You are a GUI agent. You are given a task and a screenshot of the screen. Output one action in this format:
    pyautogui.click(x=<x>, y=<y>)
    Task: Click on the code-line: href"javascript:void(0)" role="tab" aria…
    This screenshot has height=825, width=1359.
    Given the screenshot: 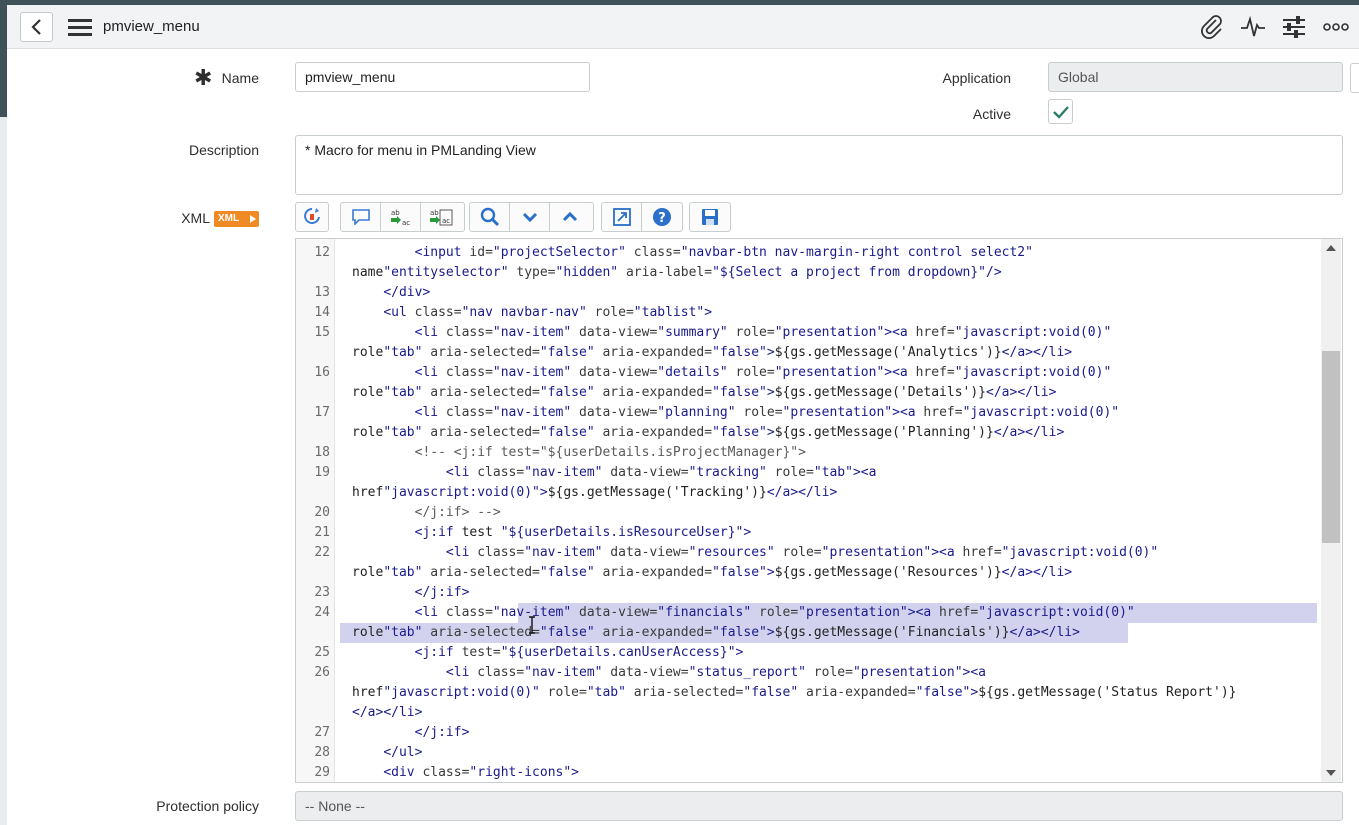 What is the action you would take?
    pyautogui.click(x=811, y=693)
    